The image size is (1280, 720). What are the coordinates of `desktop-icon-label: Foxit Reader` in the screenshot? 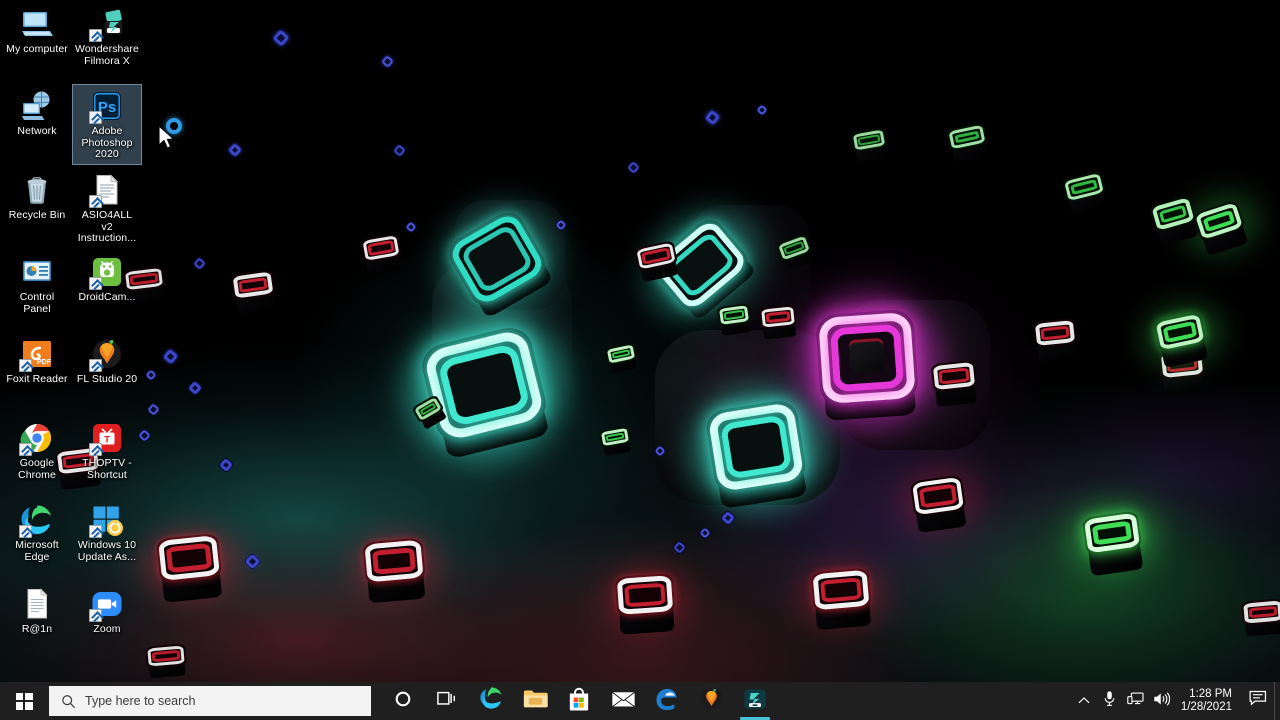 It's located at (37, 379).